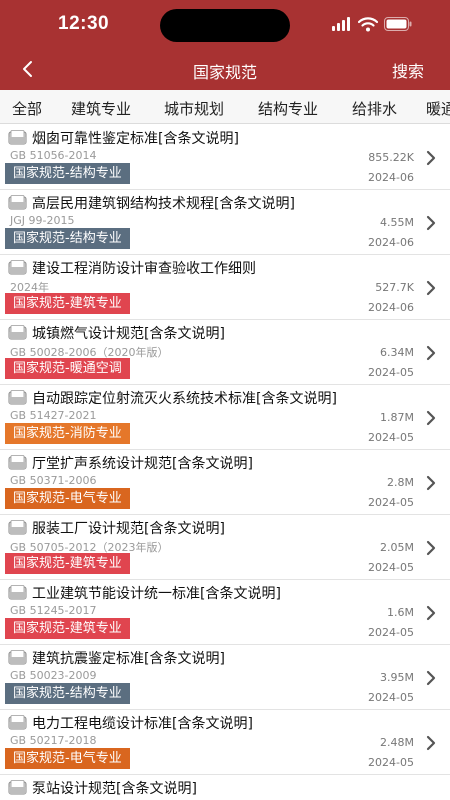 This screenshot has width=450, height=800. What do you see at coordinates (128, 334) in the screenshot?
I see `item-title: 城镇燃气设计规范[含条文说明]` at bounding box center [128, 334].